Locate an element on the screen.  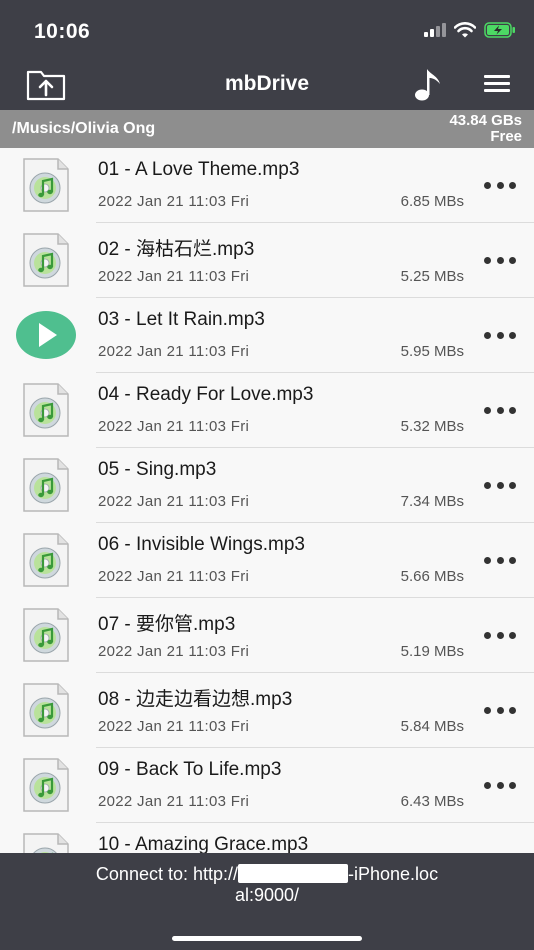
file-size: 5.84 MBs is located at coordinates (432, 726).